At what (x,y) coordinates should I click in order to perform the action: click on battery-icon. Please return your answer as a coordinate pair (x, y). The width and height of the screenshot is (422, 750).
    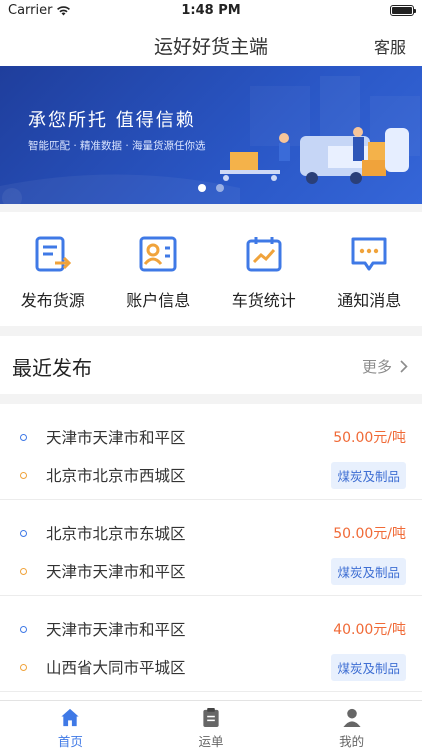
    Looking at the image, I should click on (403, 10).